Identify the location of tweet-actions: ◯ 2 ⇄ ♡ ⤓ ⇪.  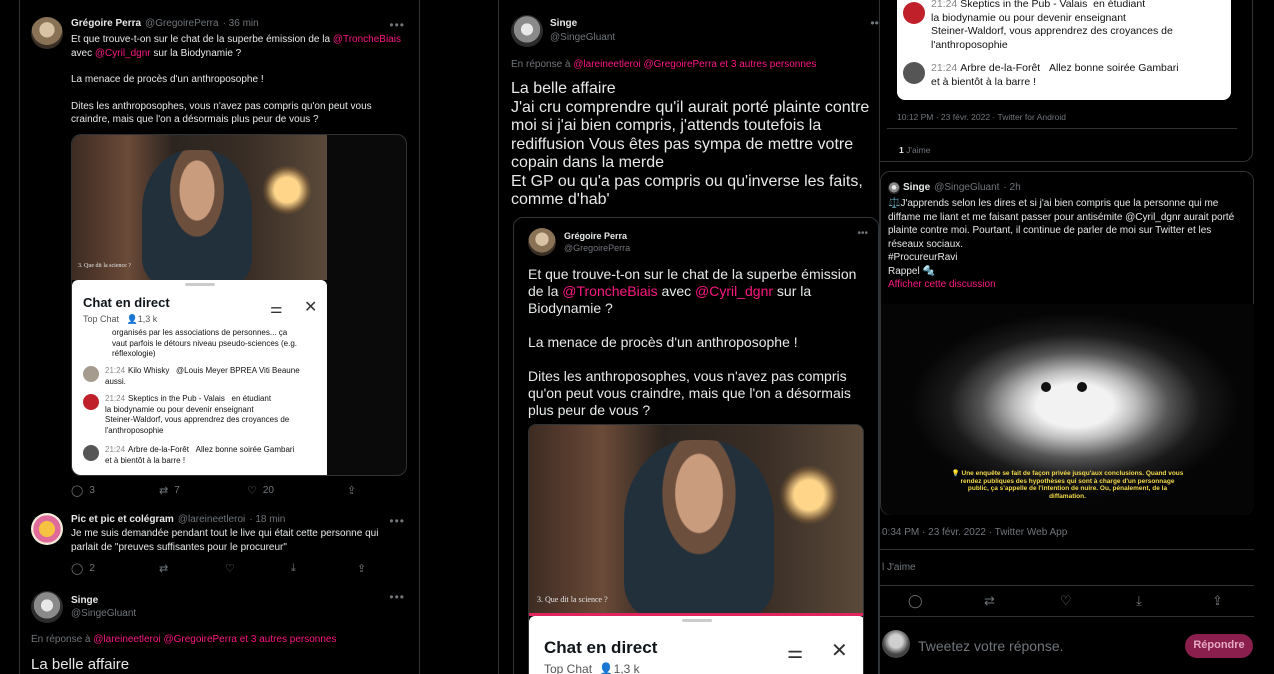
(221, 568).